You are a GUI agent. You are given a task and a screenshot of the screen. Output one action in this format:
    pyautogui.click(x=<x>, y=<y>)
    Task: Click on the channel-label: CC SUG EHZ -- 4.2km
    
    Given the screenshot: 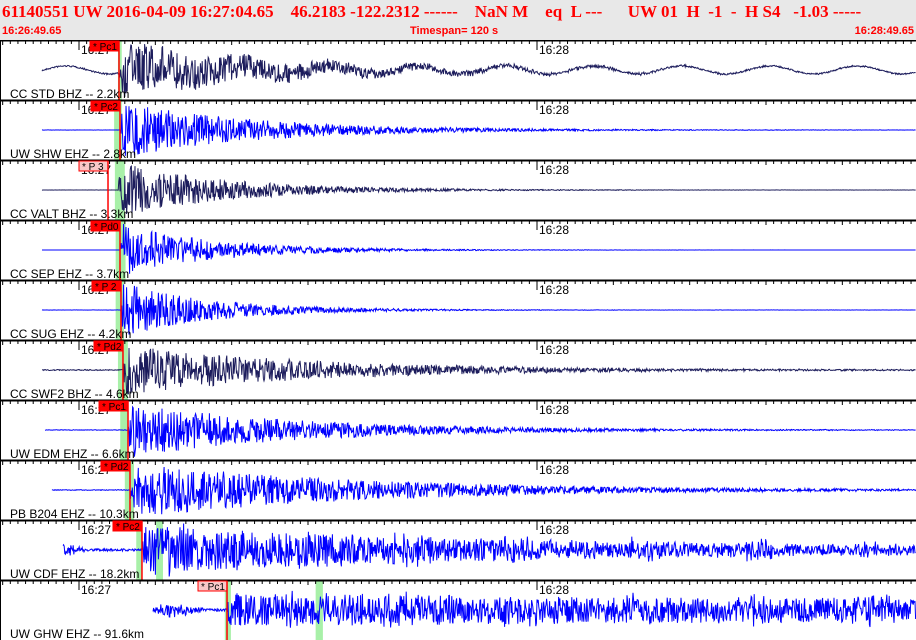 What is the action you would take?
    pyautogui.click(x=70, y=334)
    